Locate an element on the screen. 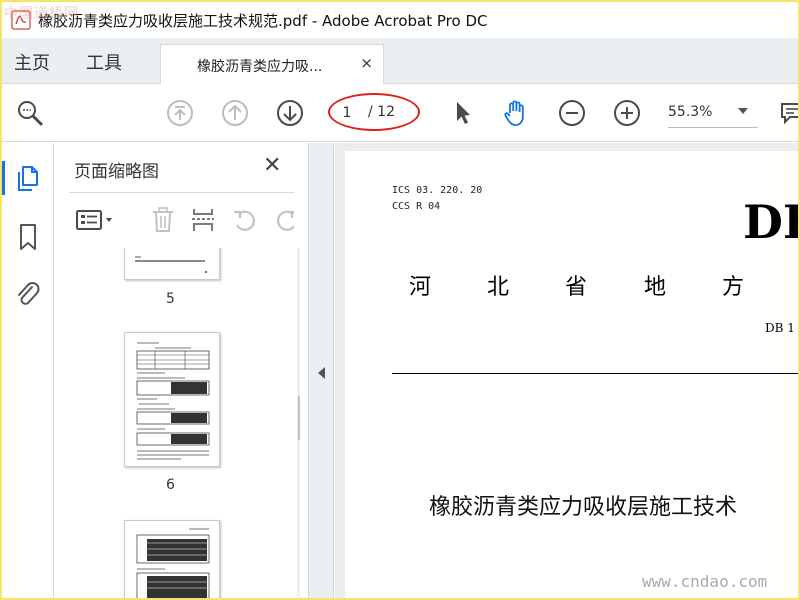  trash-icon is located at coordinates (163, 219).